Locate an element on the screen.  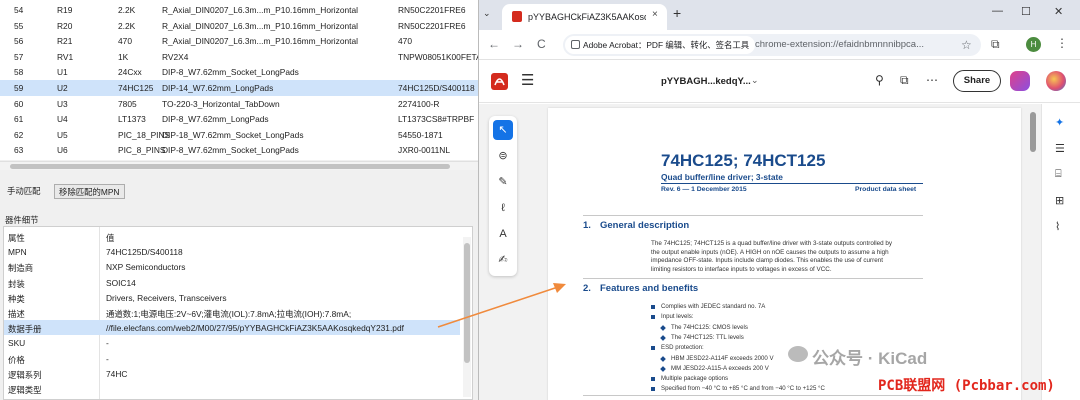
title-rule is located at coordinates (792, 183).